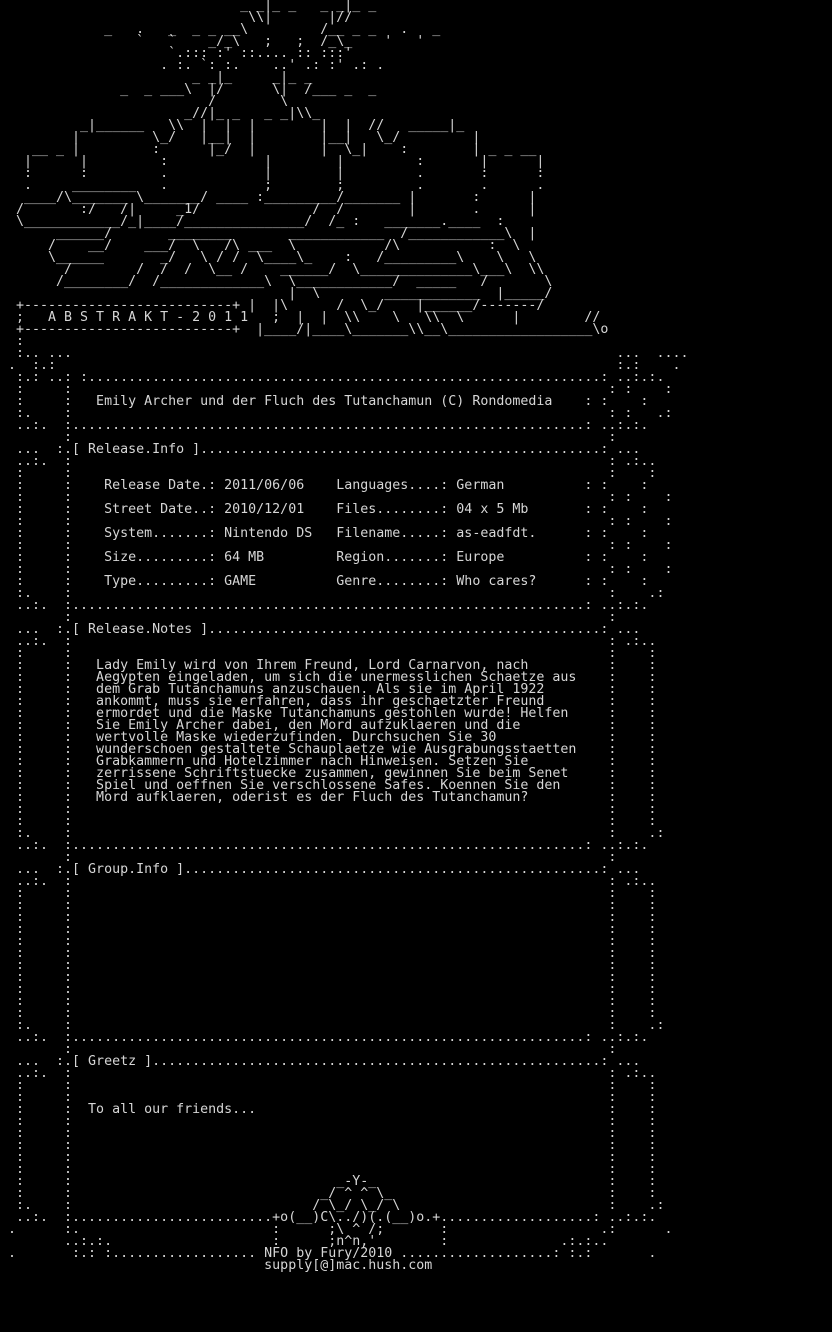 The width and height of the screenshot is (832, 1332). What do you see at coordinates (220, 1265) in the screenshot?
I see `nfo-line: supply[@]mac.hush.com` at bounding box center [220, 1265].